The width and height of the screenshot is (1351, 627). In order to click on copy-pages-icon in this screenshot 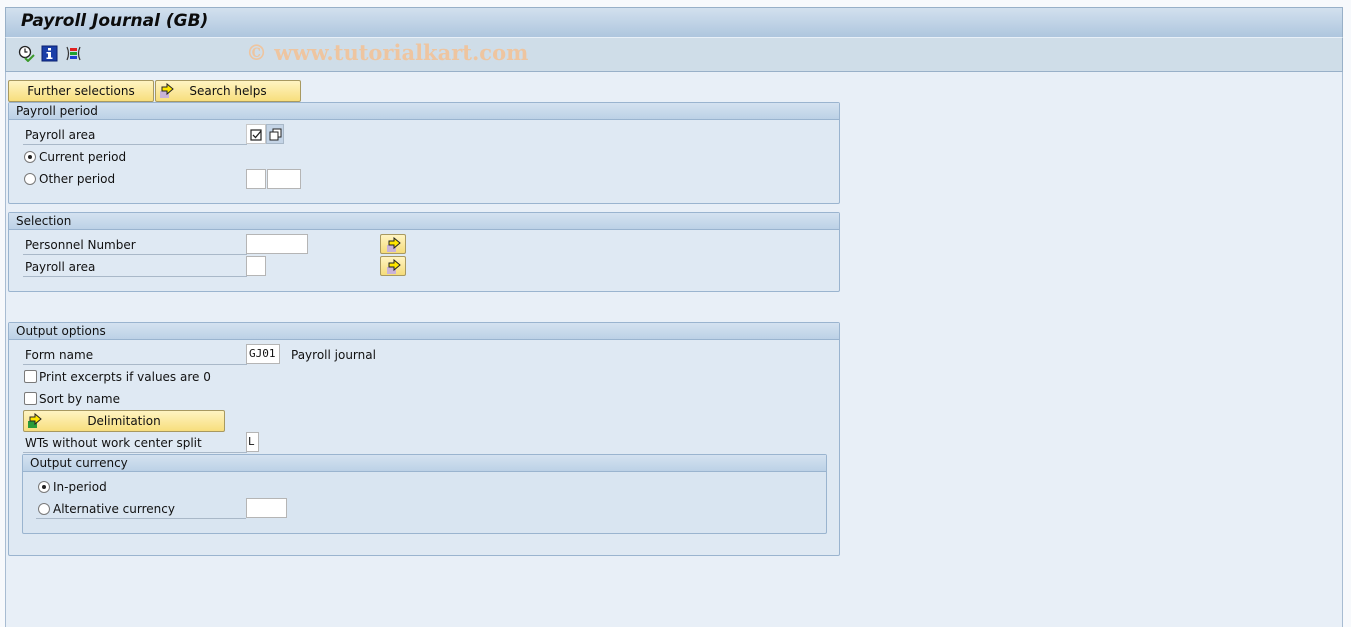, I will do `click(275, 134)`.